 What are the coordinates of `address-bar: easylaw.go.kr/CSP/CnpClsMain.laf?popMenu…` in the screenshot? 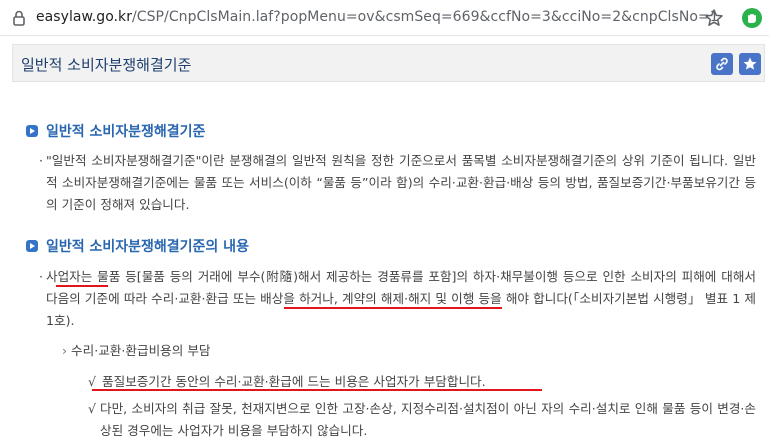 It's located at (384, 18).